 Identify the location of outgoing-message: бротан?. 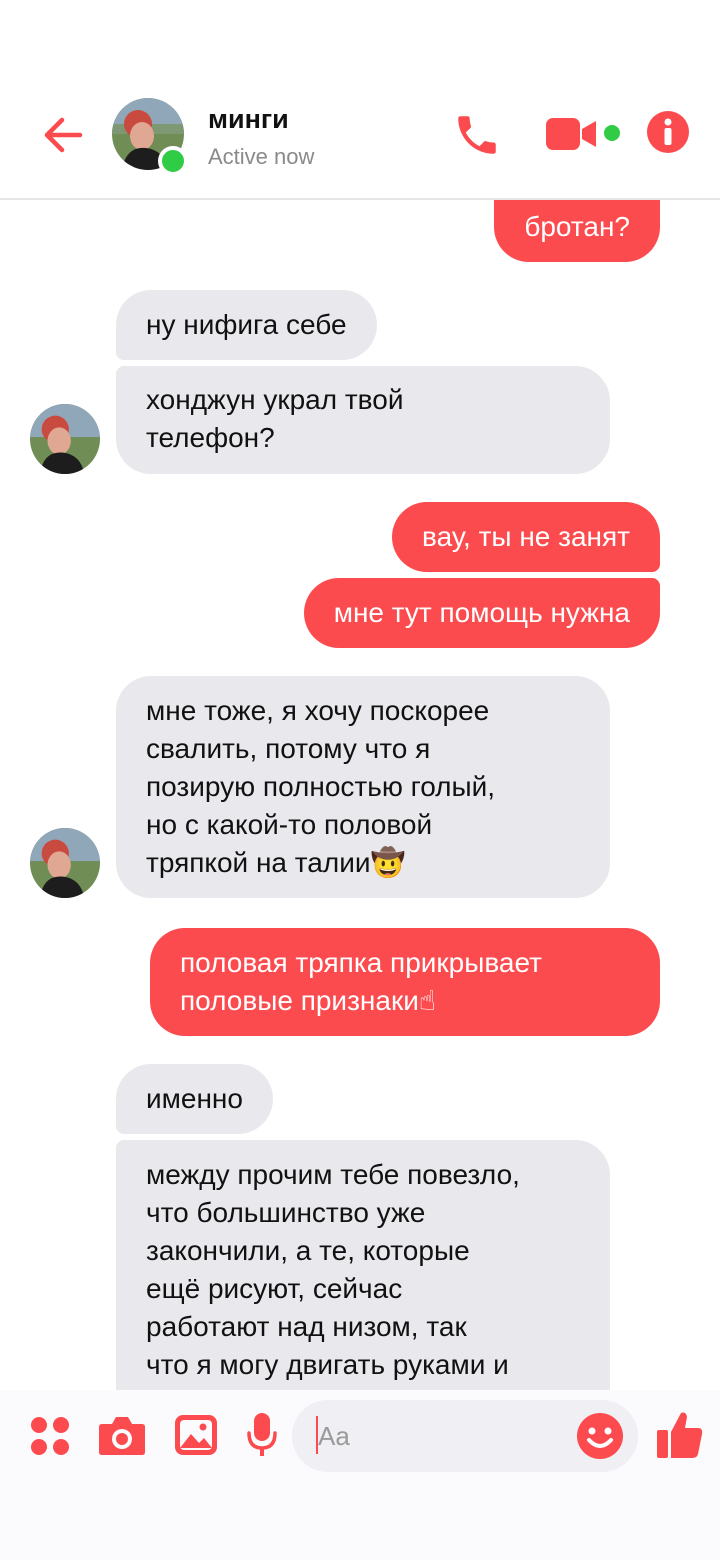
(577, 230).